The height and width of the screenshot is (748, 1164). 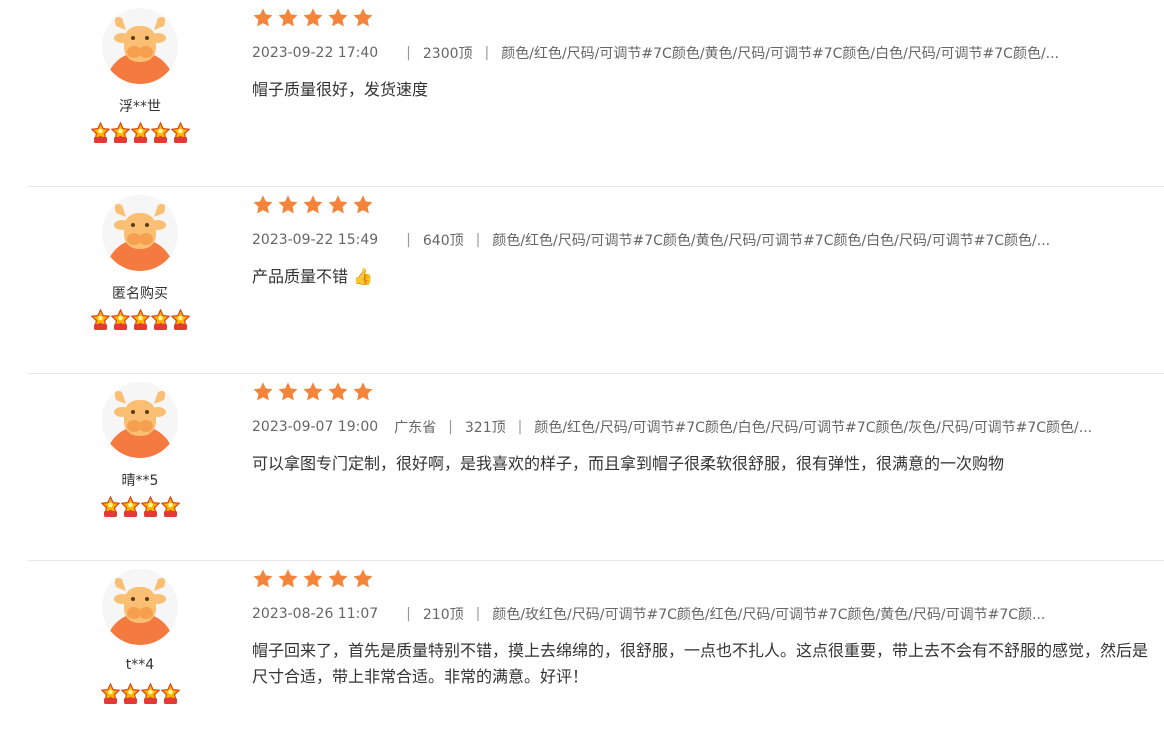 I want to click on review-text: 帽子质量很好，发货速度, so click(x=702, y=90).